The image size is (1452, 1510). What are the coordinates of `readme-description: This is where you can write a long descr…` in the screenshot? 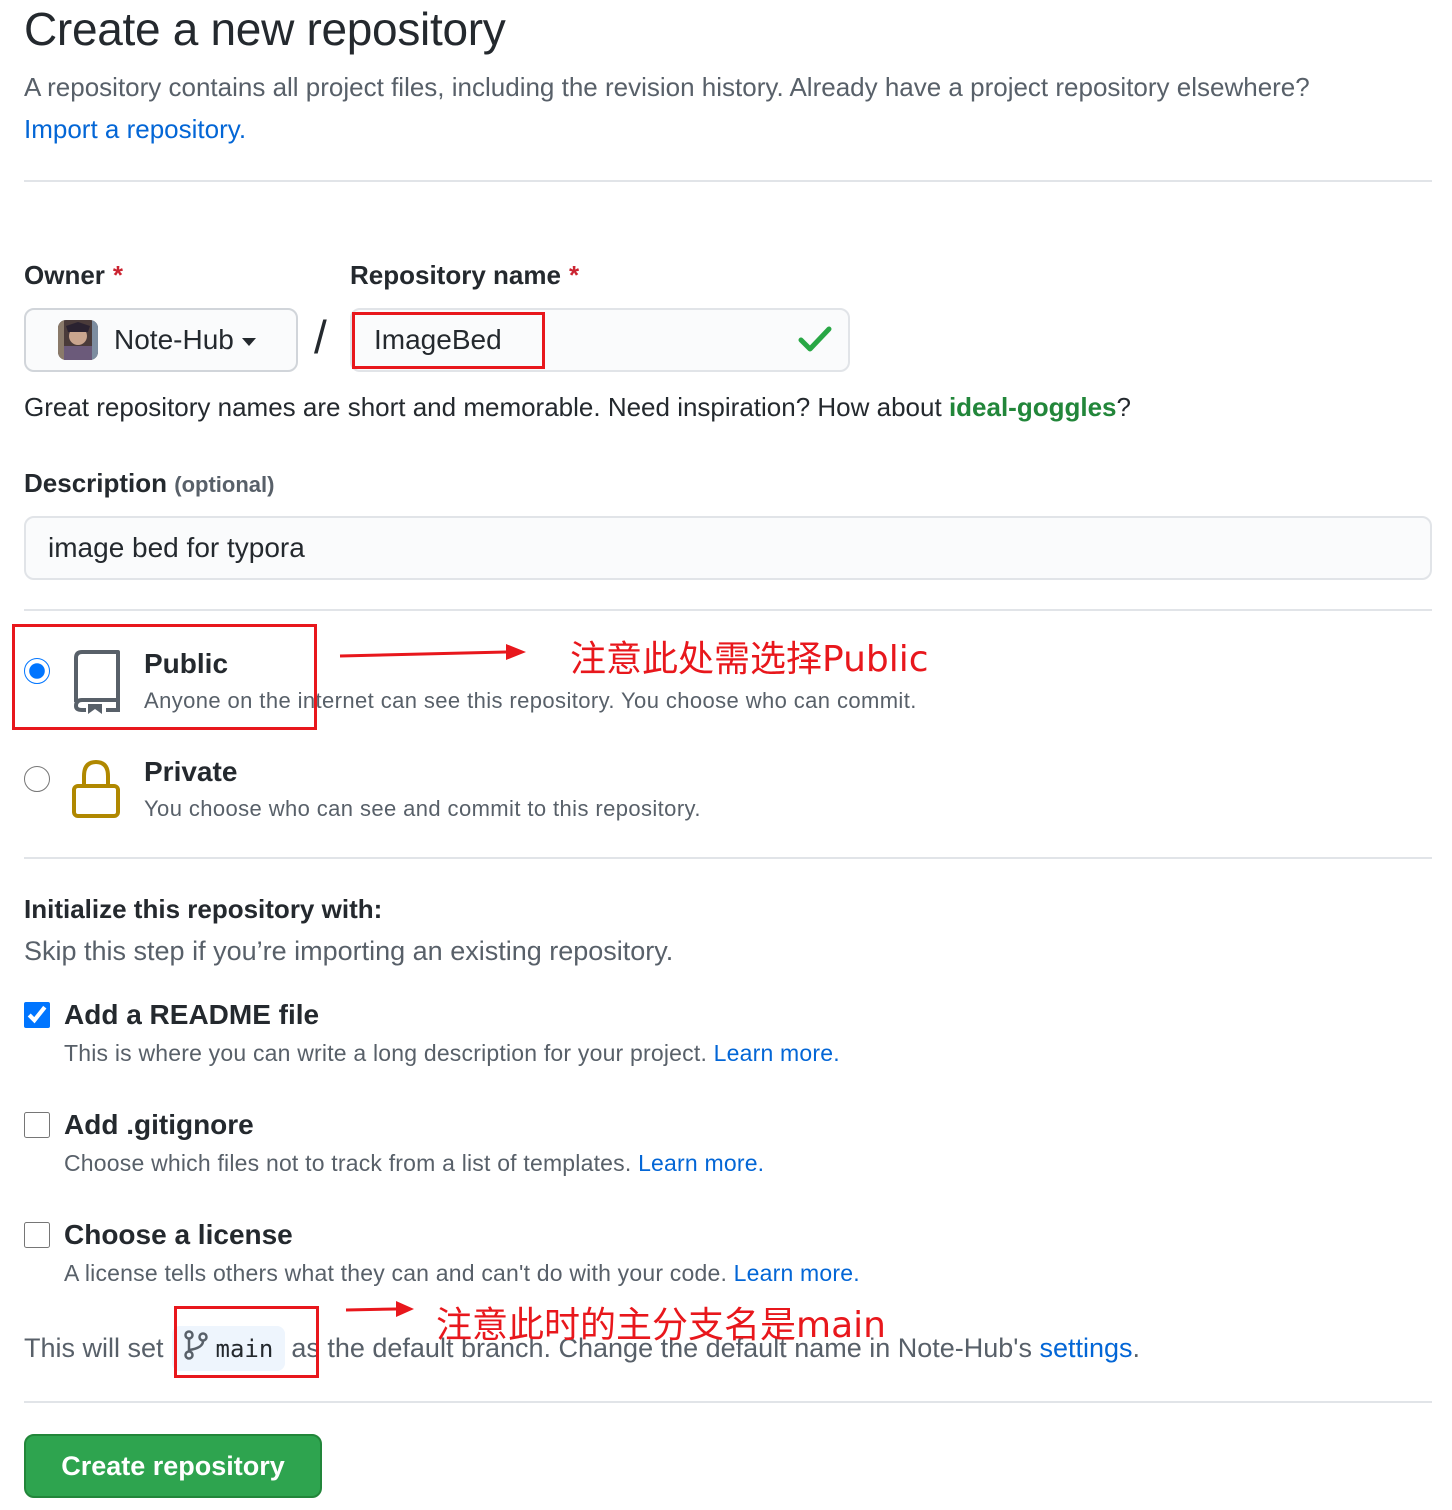 It's located at (452, 1053).